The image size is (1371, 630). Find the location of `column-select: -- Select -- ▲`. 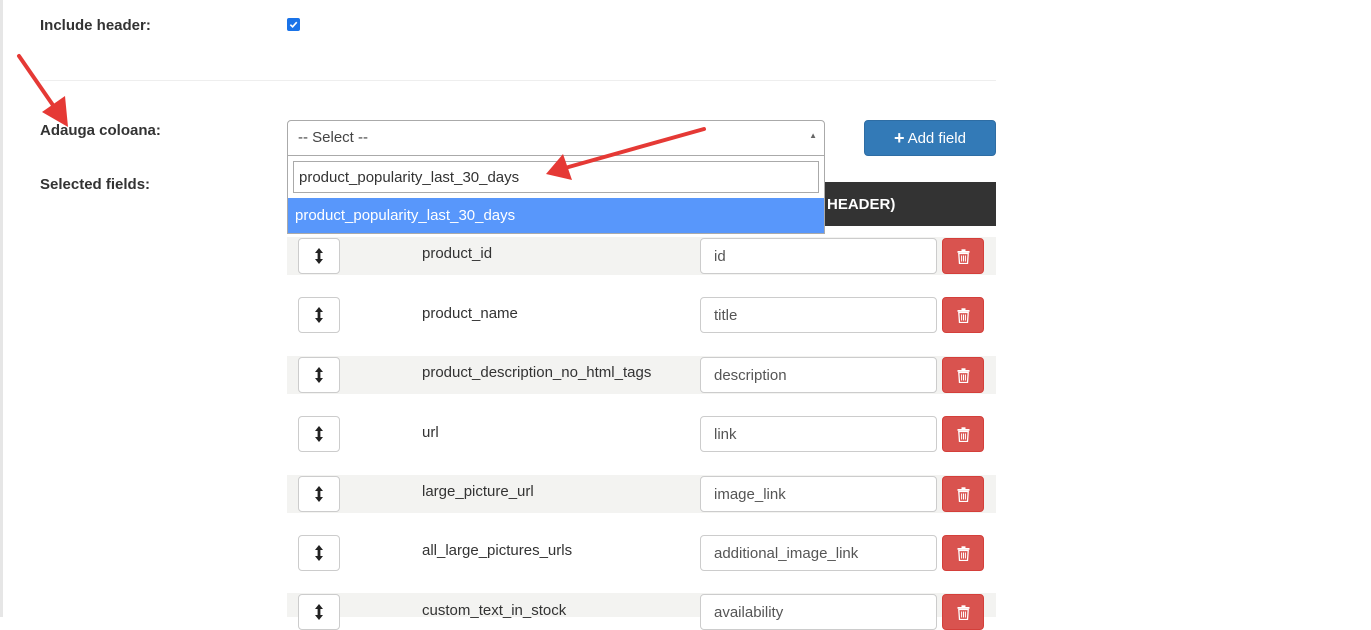

column-select: -- Select -- ▲ is located at coordinates (556, 138).